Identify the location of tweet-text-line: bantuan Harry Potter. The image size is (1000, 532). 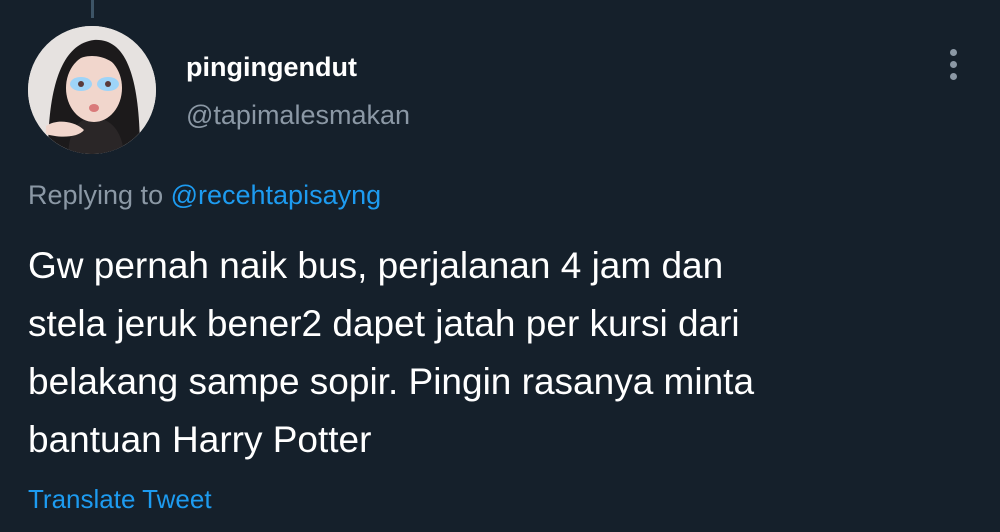
(200, 439).